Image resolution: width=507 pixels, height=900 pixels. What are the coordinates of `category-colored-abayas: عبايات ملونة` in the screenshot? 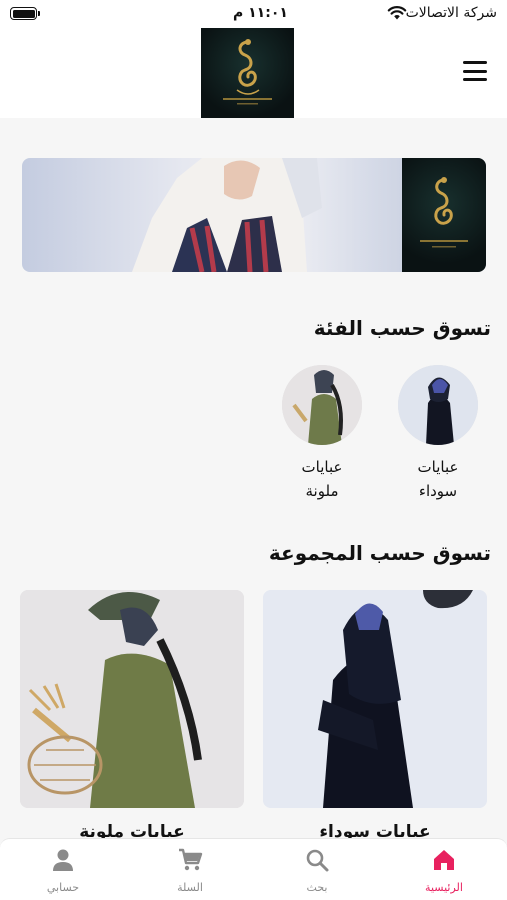 It's located at (322, 434).